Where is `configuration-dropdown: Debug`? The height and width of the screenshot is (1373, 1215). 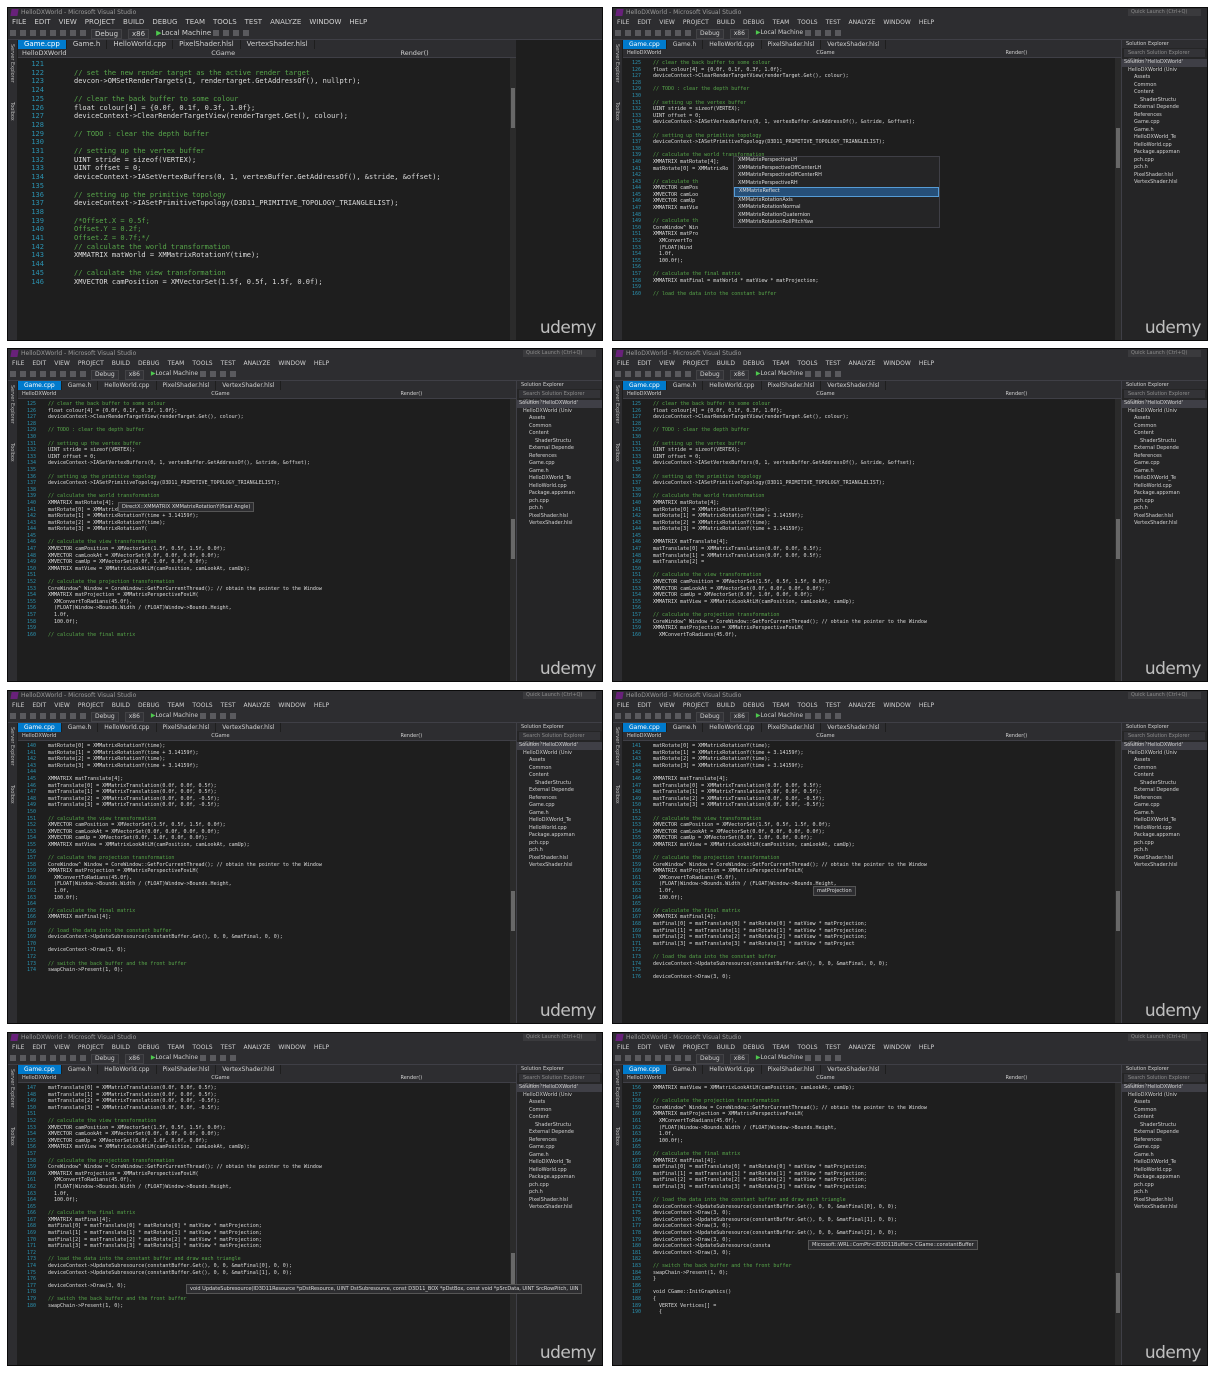 configuration-dropdown: Debug is located at coordinates (105, 1059).